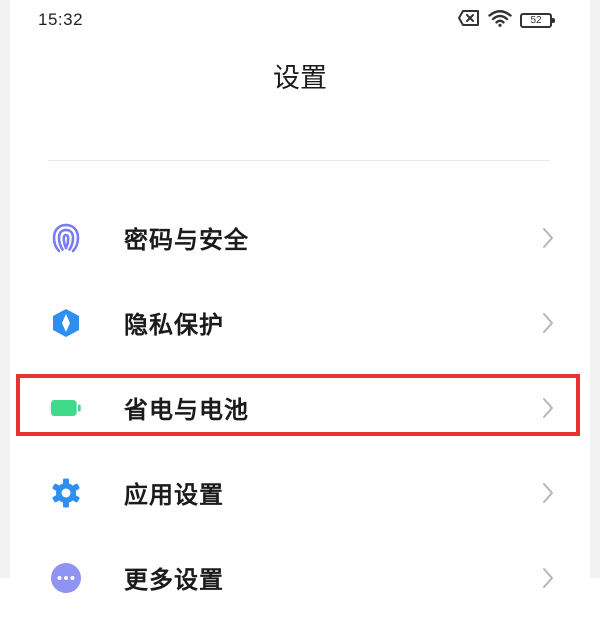  What do you see at coordinates (300, 322) in the screenshot?
I see `menu-item-privacy: 隐私保护` at bounding box center [300, 322].